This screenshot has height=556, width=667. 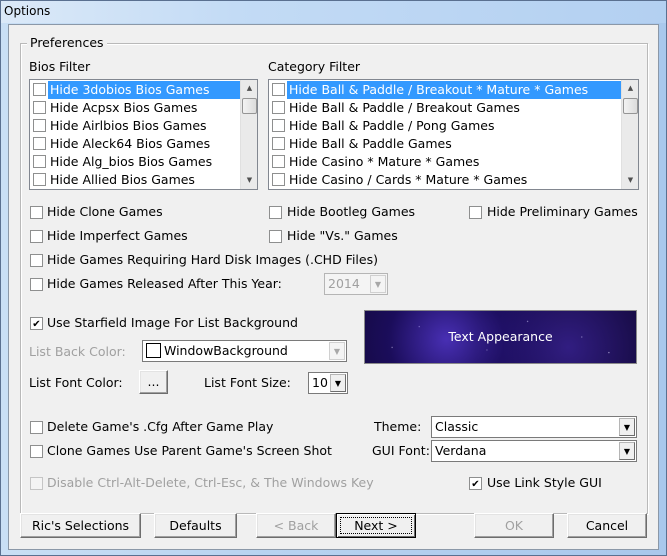 I want to click on list-item: Hide Ball & Paddle / Breakout Games, so click(x=445, y=108).